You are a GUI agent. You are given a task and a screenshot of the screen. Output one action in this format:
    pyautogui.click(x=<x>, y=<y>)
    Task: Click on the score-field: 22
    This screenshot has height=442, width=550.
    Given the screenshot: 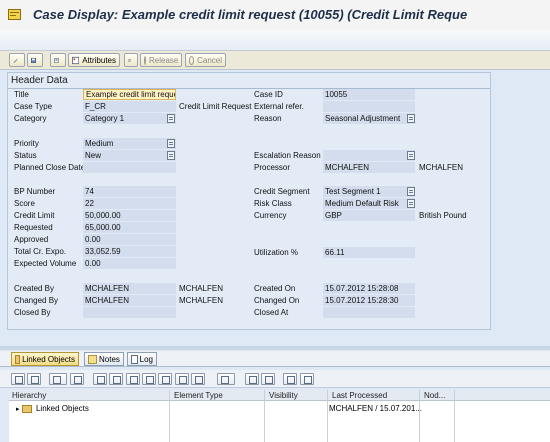 What is the action you would take?
    pyautogui.click(x=129, y=203)
    